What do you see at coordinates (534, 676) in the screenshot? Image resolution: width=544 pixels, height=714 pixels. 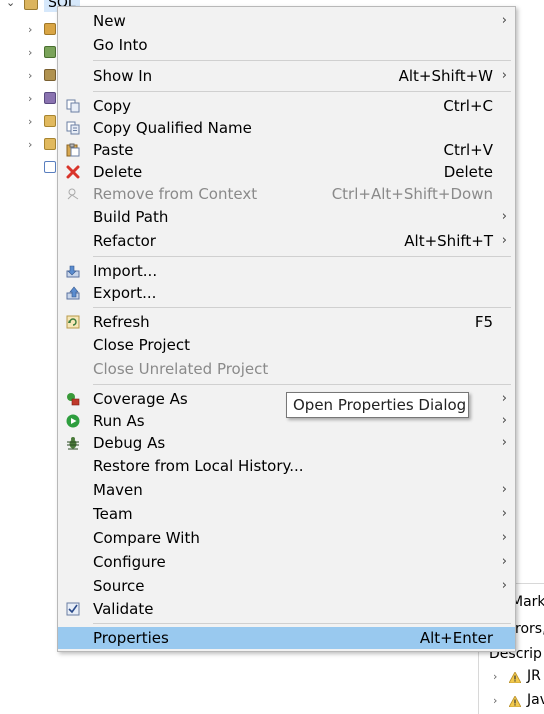 I see `problem-item-label: JR` at bounding box center [534, 676].